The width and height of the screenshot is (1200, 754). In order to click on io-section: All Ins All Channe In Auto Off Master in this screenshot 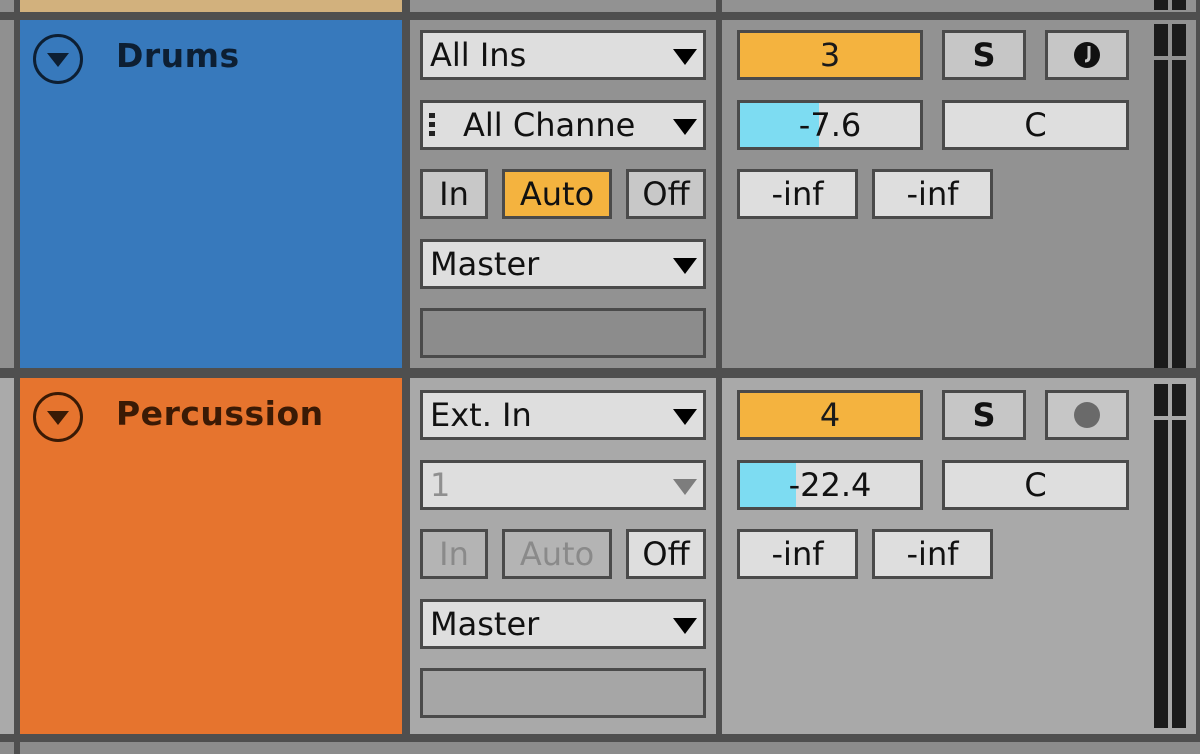, I will do `click(563, 194)`.